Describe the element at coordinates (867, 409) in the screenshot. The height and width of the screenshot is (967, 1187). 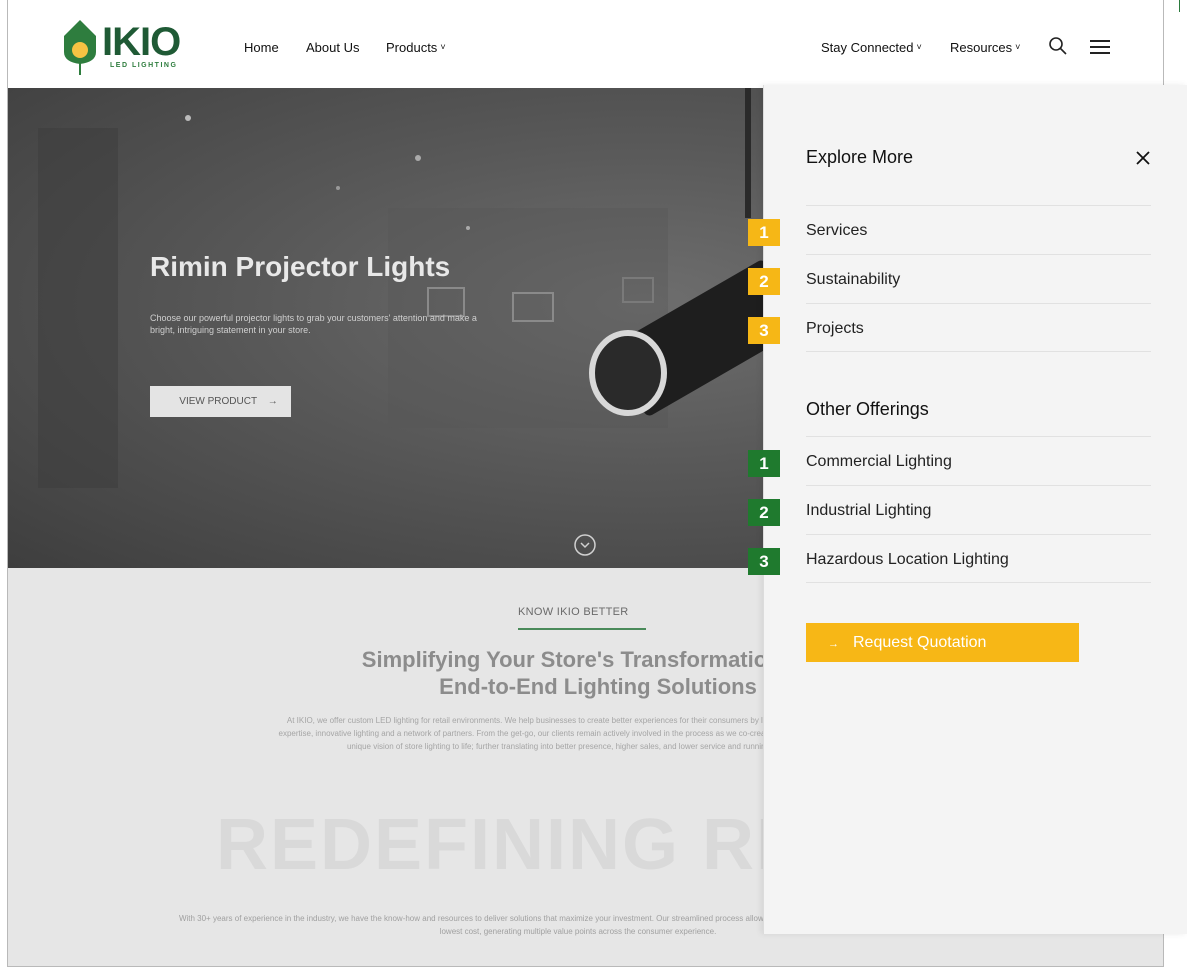
I see `other-offerings-title: Other Offerings` at that location.